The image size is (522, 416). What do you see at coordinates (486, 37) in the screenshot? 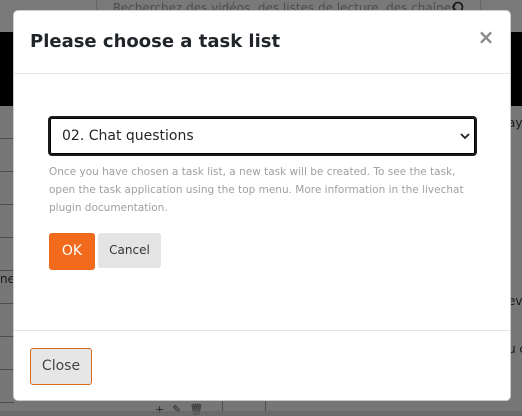
I see `close-icon: ×` at bounding box center [486, 37].